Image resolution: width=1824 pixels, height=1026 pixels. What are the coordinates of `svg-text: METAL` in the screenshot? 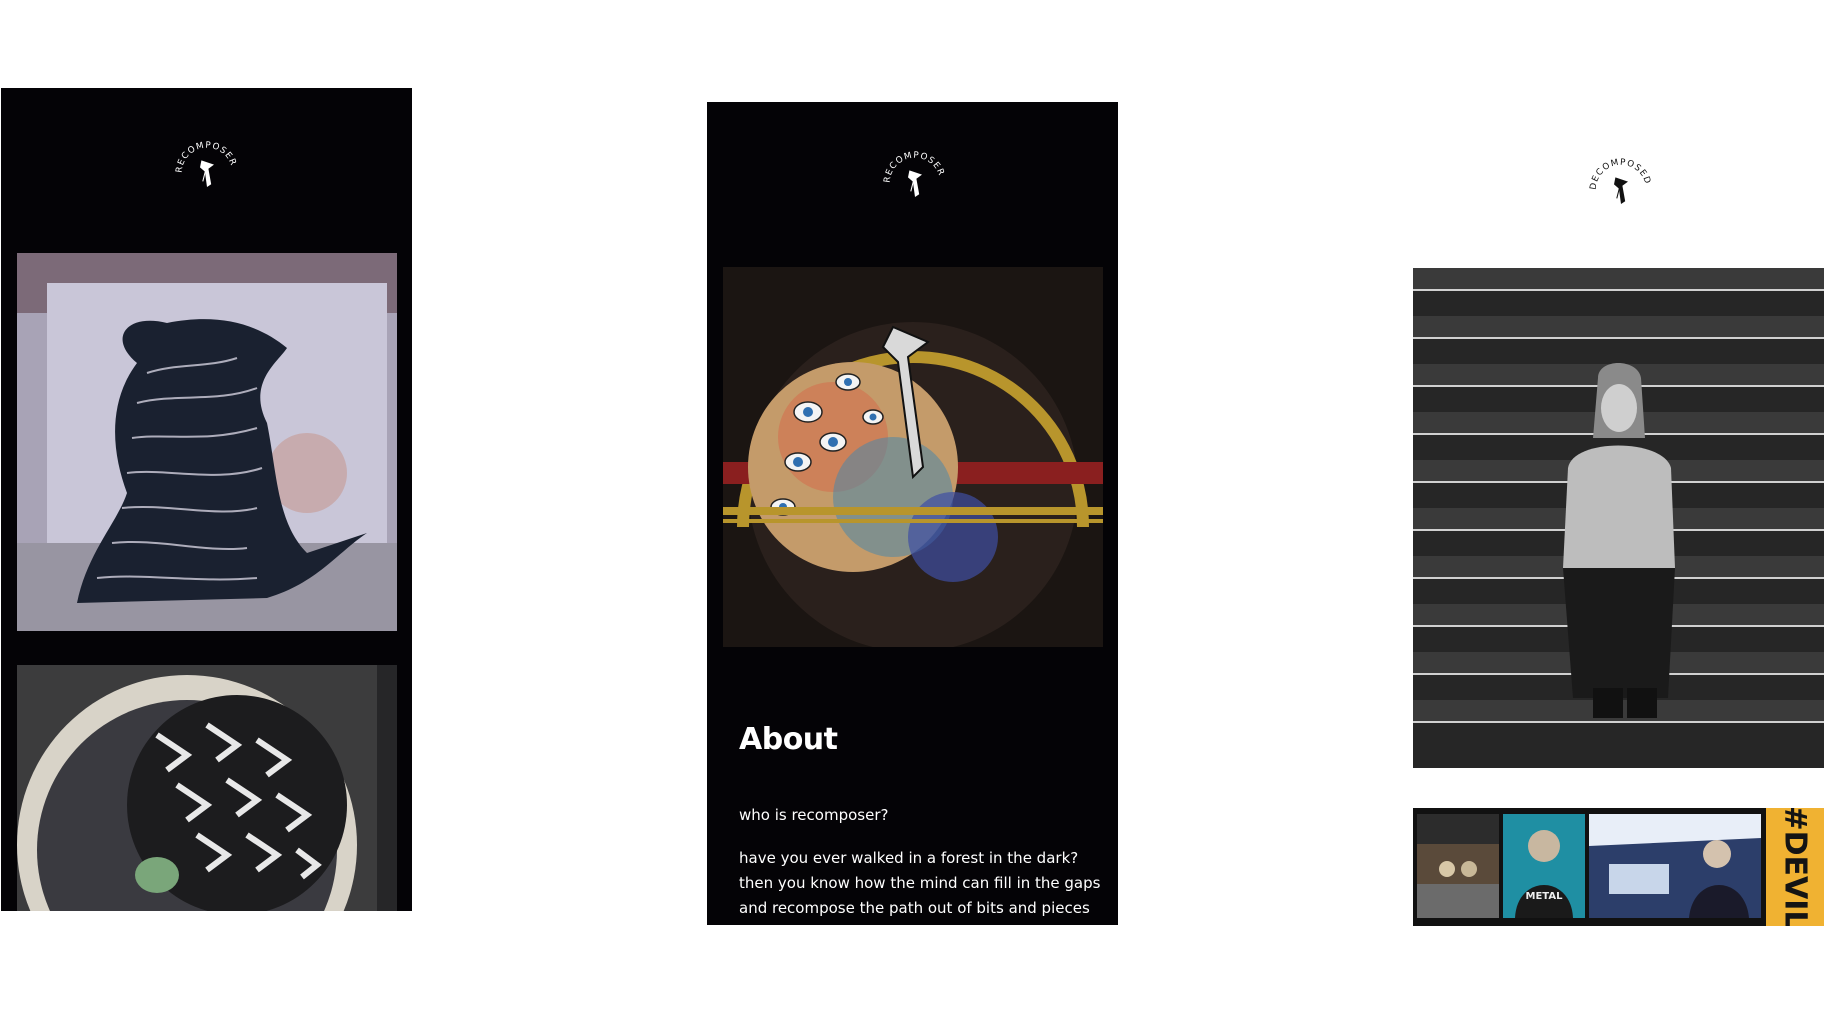 It's located at (1545, 896).